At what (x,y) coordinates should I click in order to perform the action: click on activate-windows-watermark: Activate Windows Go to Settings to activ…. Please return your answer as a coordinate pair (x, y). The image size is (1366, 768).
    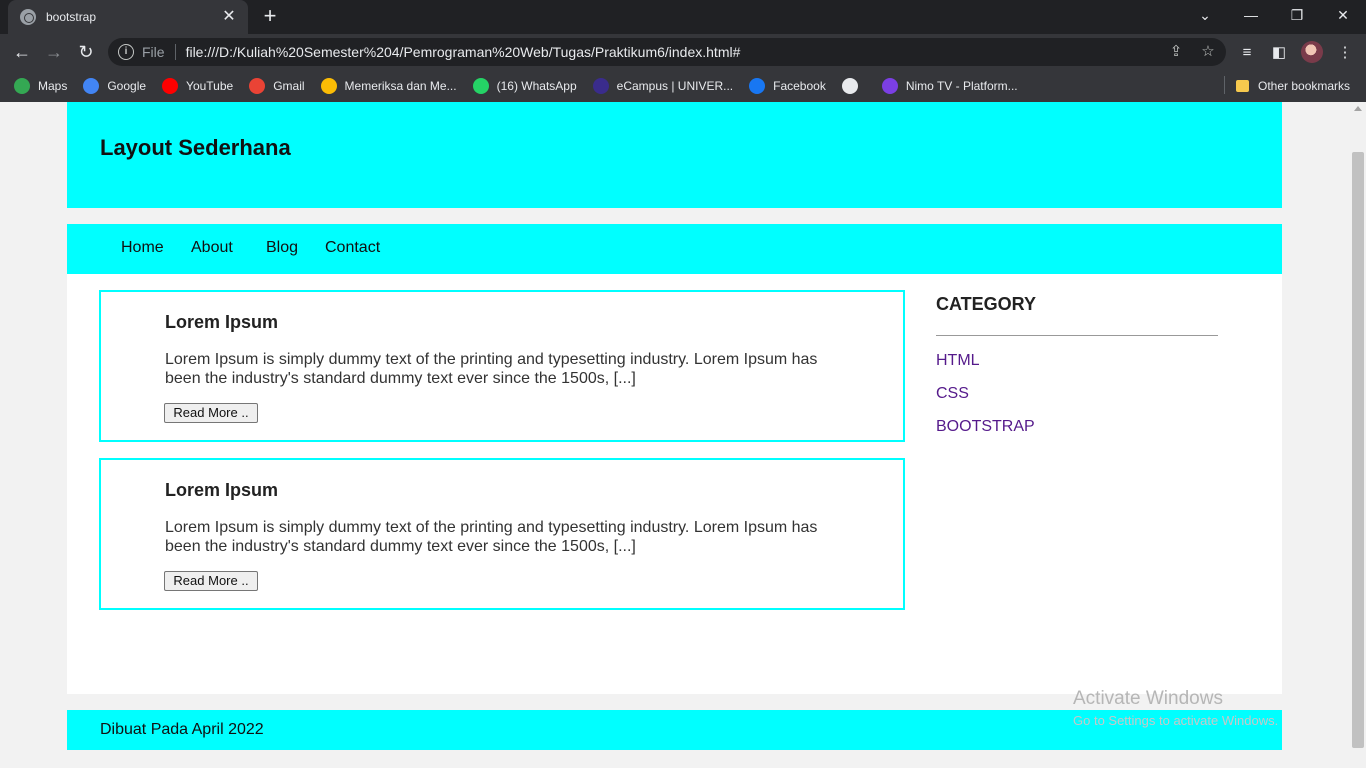
    Looking at the image, I should click on (1175, 708).